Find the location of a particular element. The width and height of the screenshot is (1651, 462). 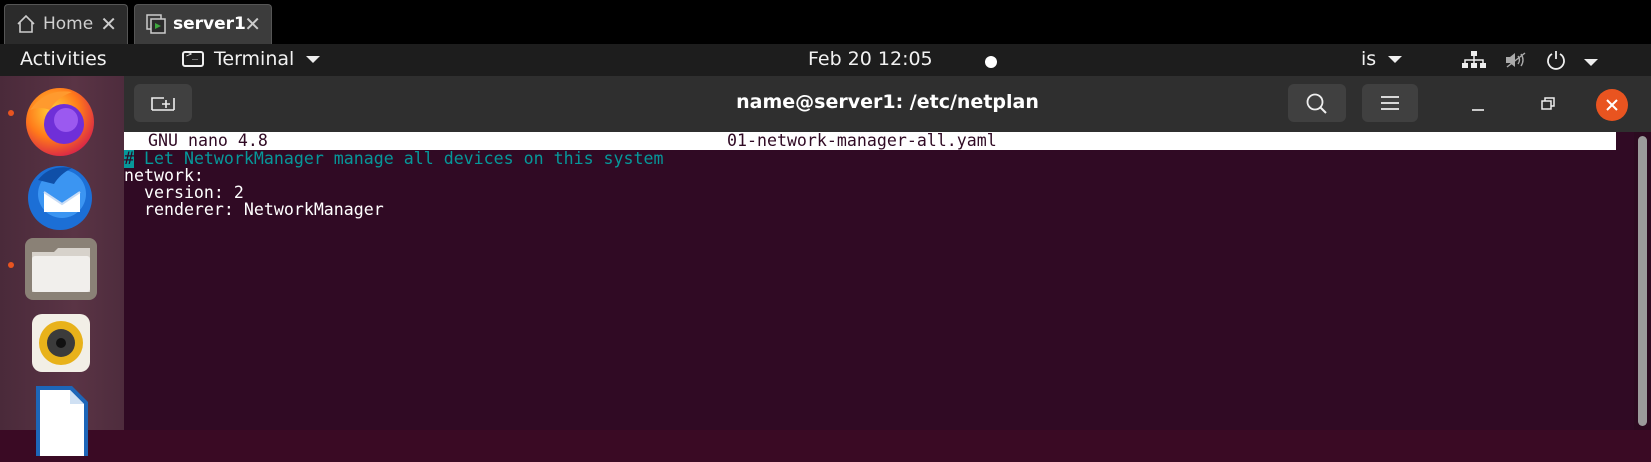

new-tab-button is located at coordinates (163, 103).